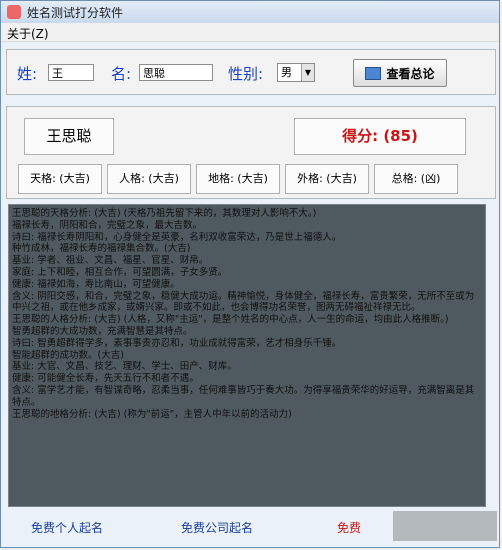 Image resolution: width=502 pixels, height=550 pixels. What do you see at coordinates (27, 74) in the screenshot?
I see `surname-label: 姓:` at bounding box center [27, 74].